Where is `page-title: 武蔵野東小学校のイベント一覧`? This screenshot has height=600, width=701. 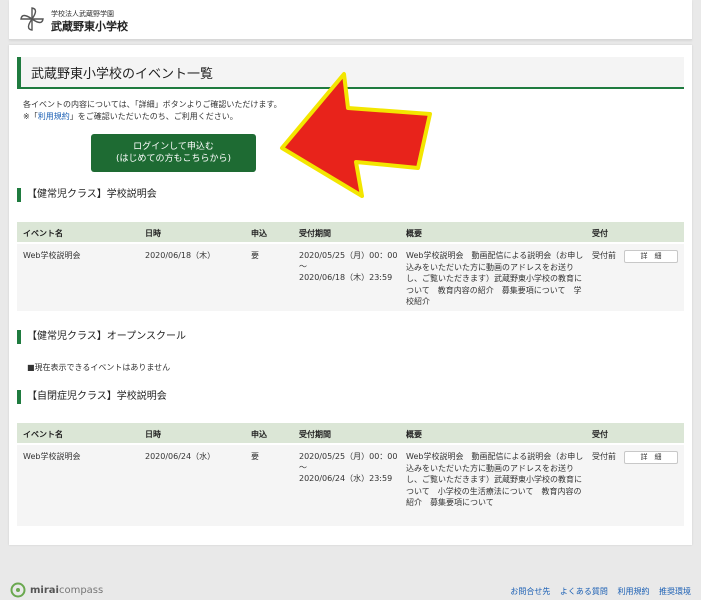
page-title: 武蔵野東小学校のイベント一覧 is located at coordinates (122, 74).